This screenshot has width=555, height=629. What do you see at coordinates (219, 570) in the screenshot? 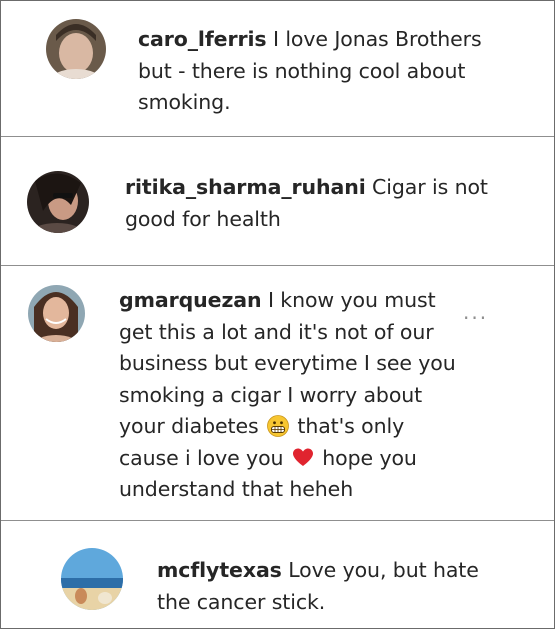
I see `comment-username: mcflytexas` at bounding box center [219, 570].